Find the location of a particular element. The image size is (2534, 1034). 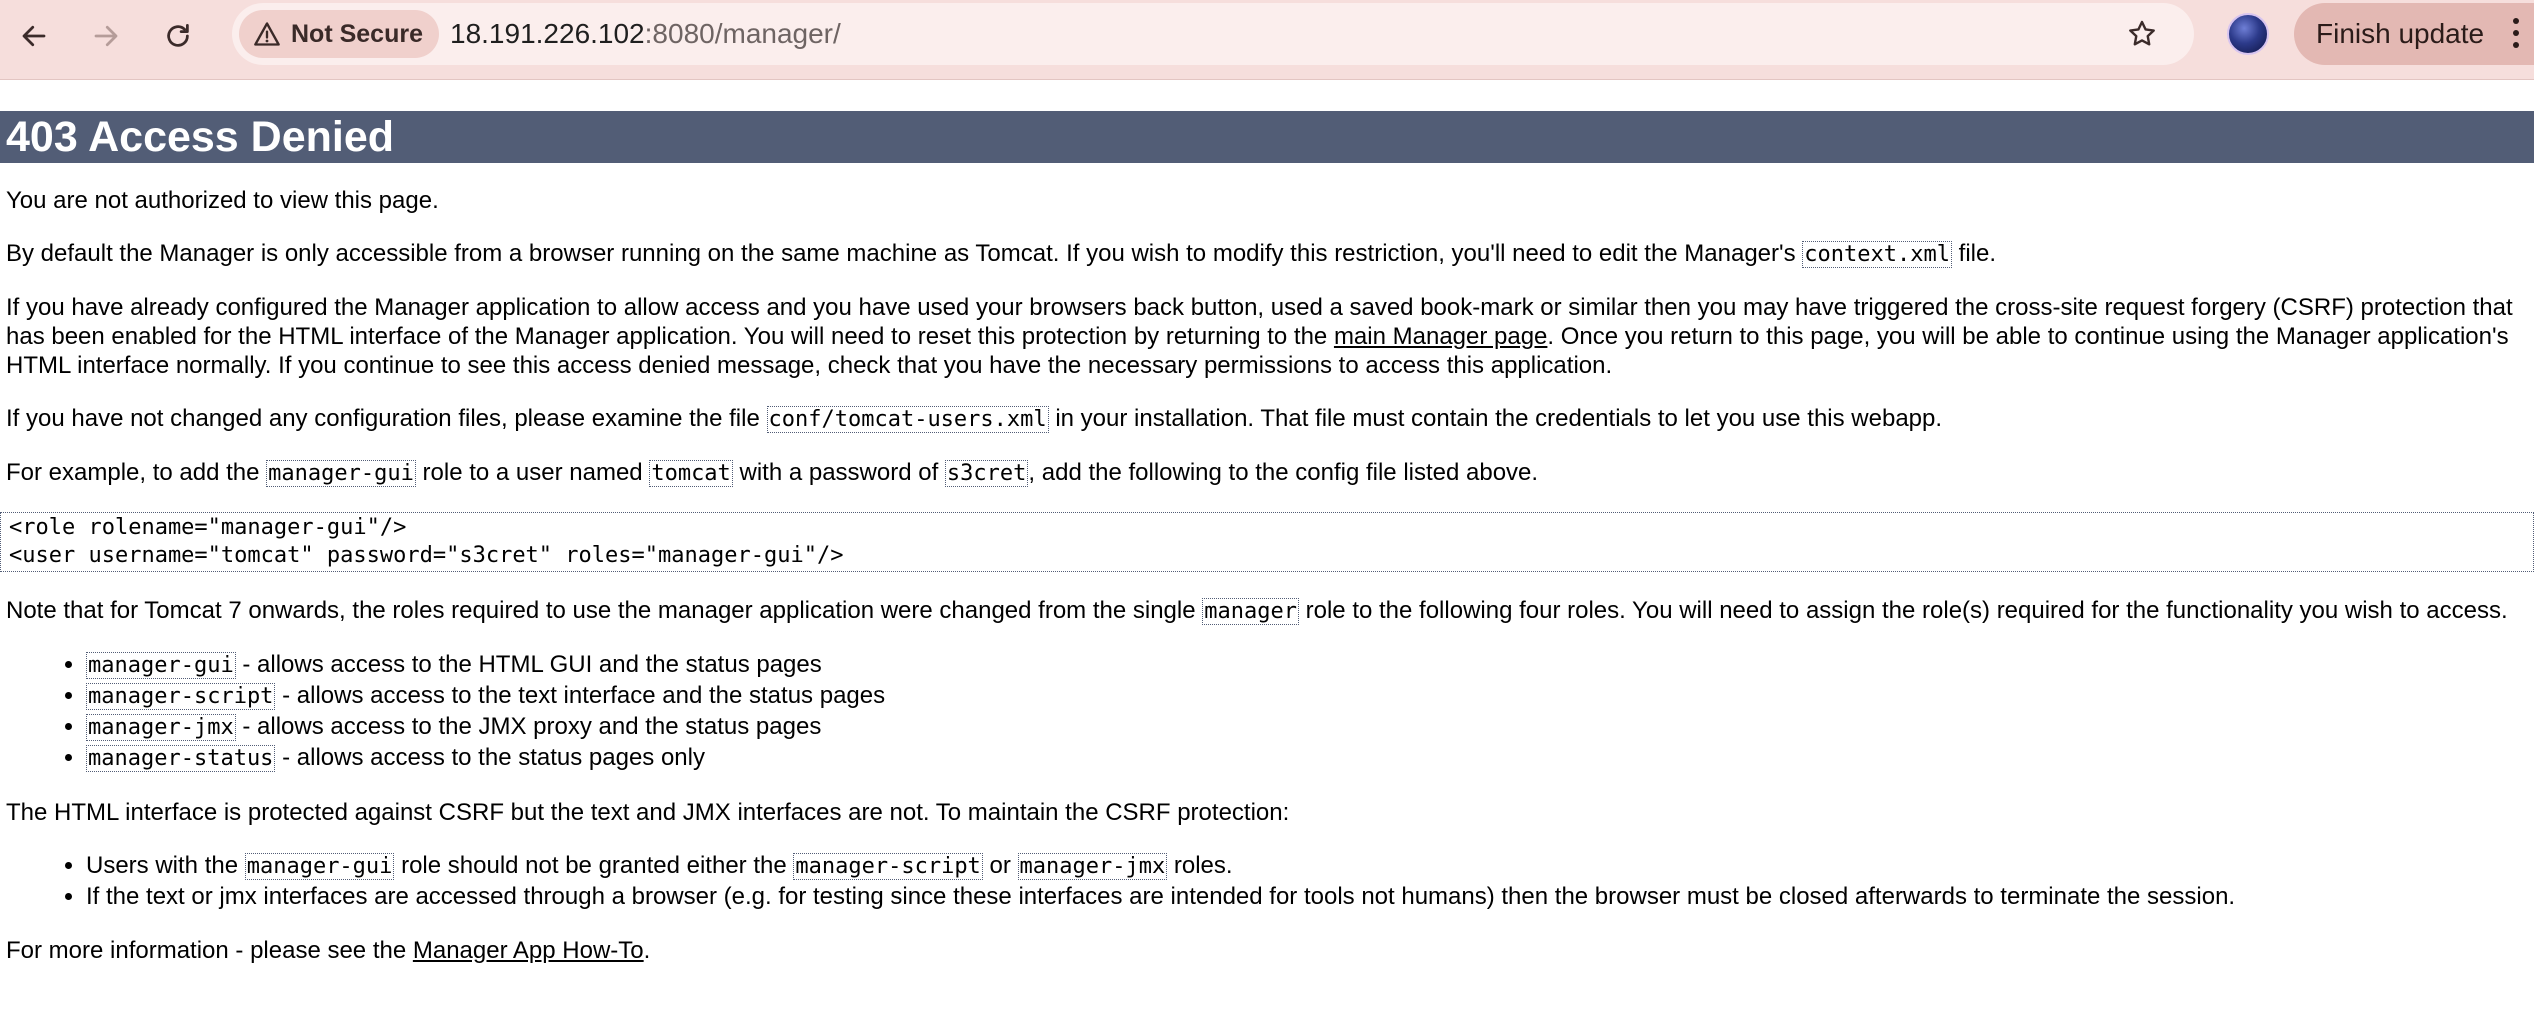

arrow-right-icon is located at coordinates (106, 36).